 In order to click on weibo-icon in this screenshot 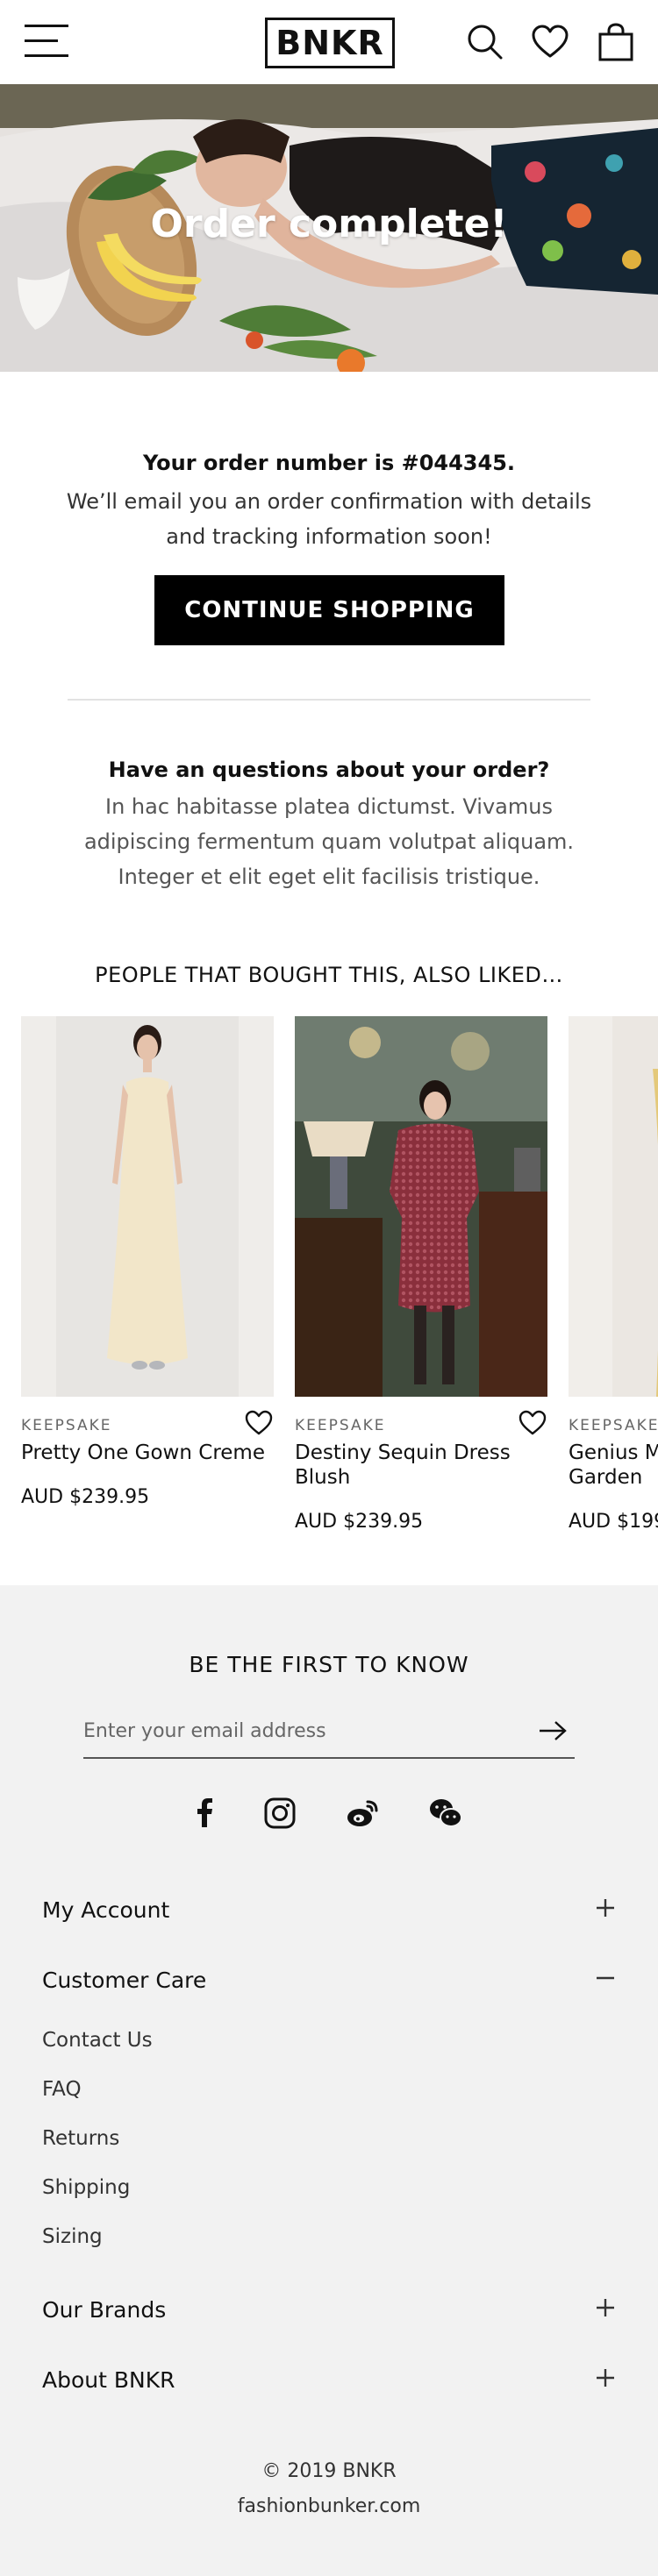, I will do `click(362, 1813)`.